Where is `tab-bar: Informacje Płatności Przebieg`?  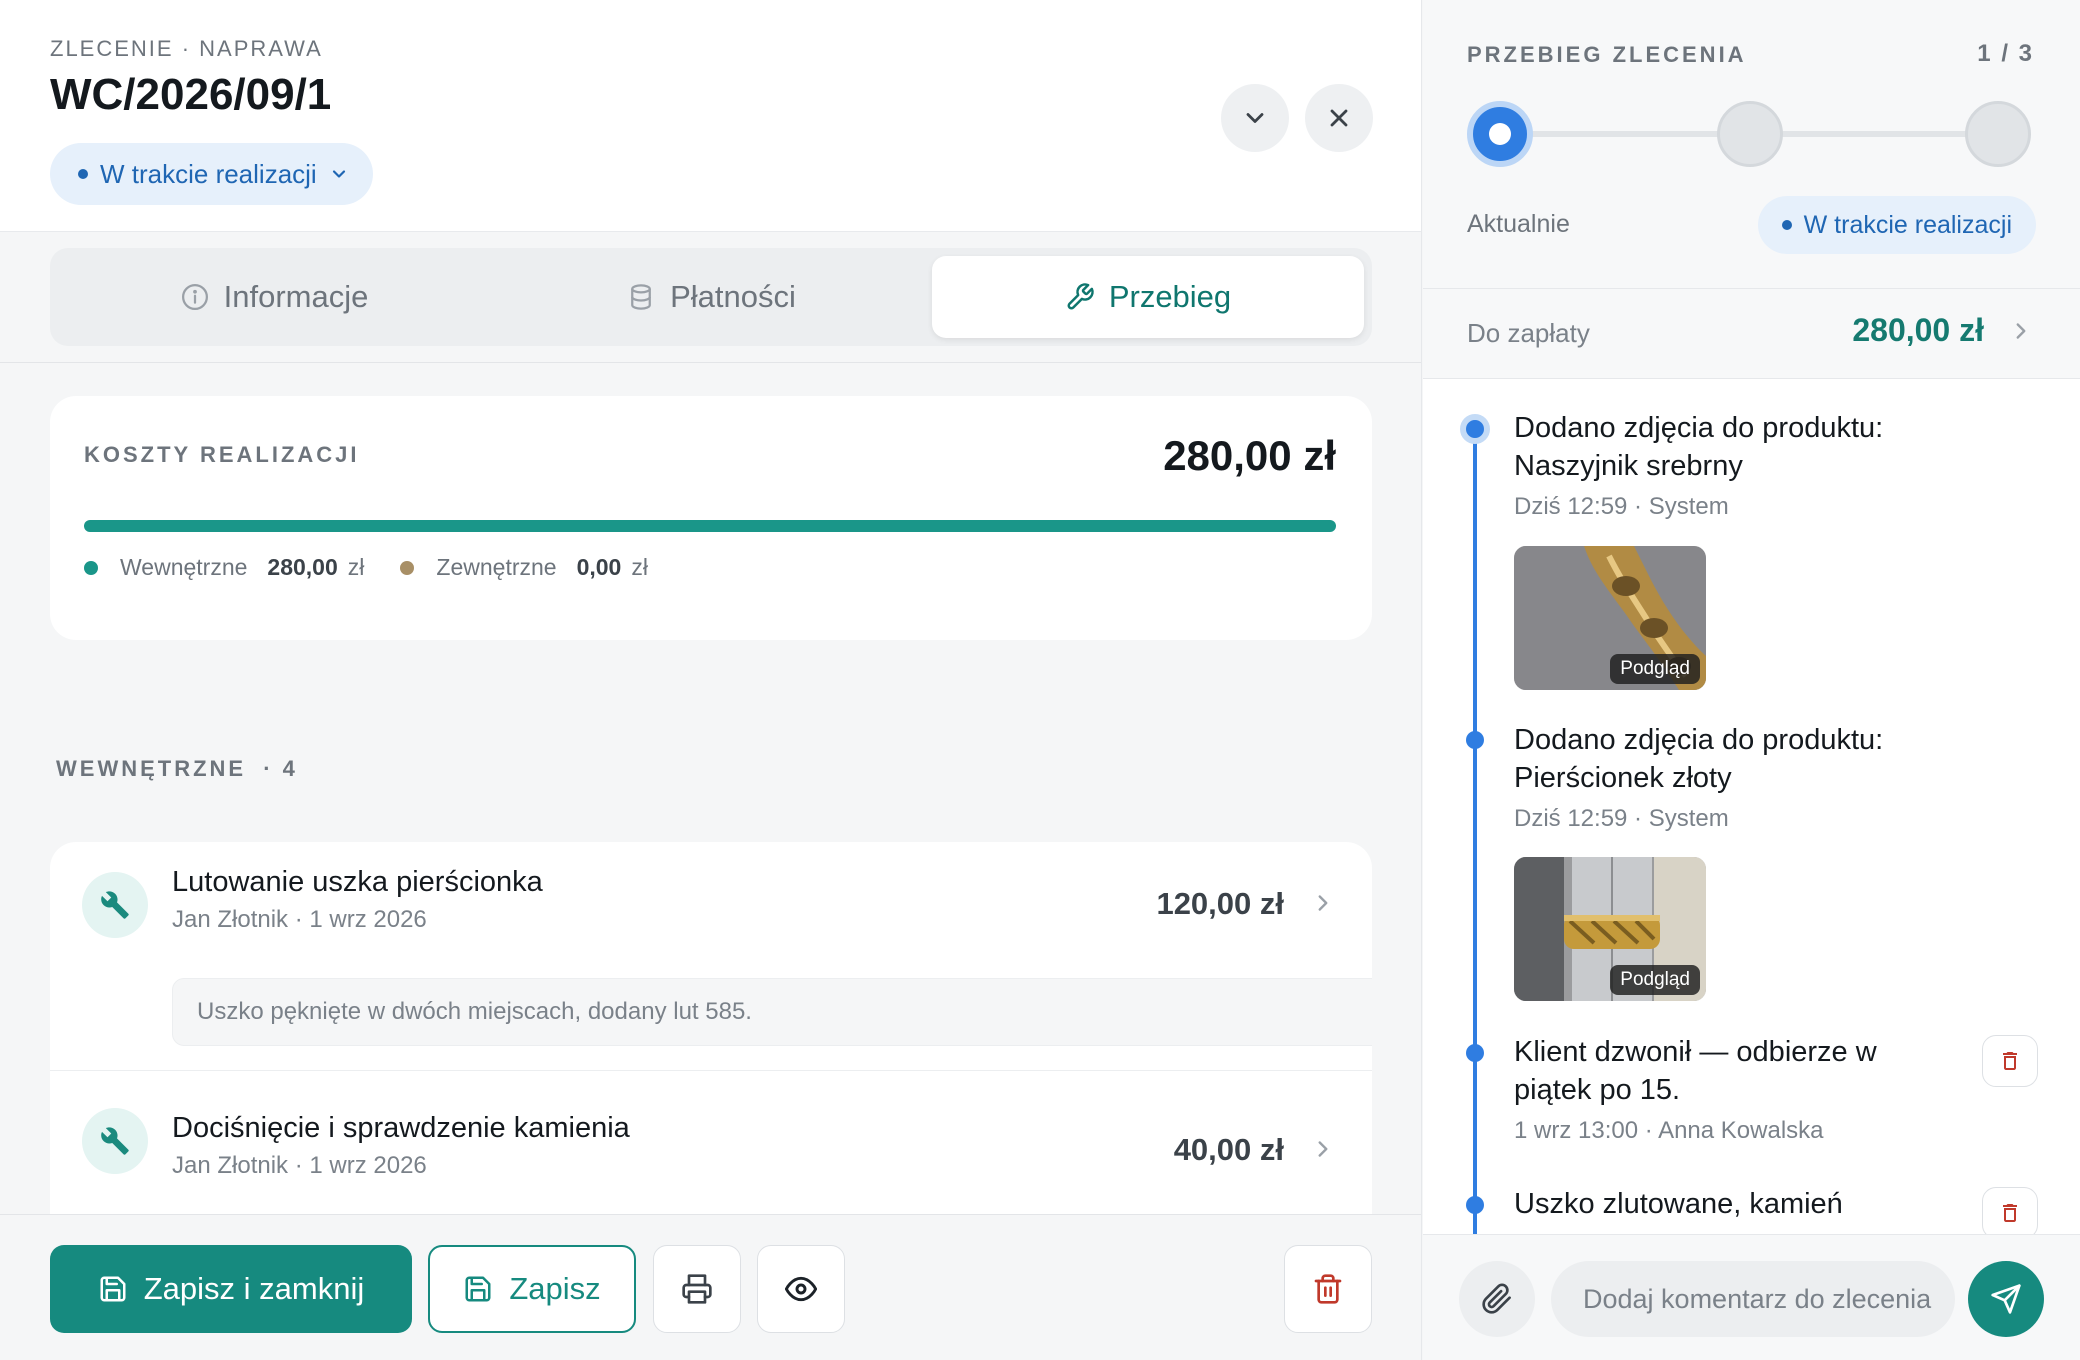 tab-bar: Informacje Płatności Przebieg is located at coordinates (711, 297).